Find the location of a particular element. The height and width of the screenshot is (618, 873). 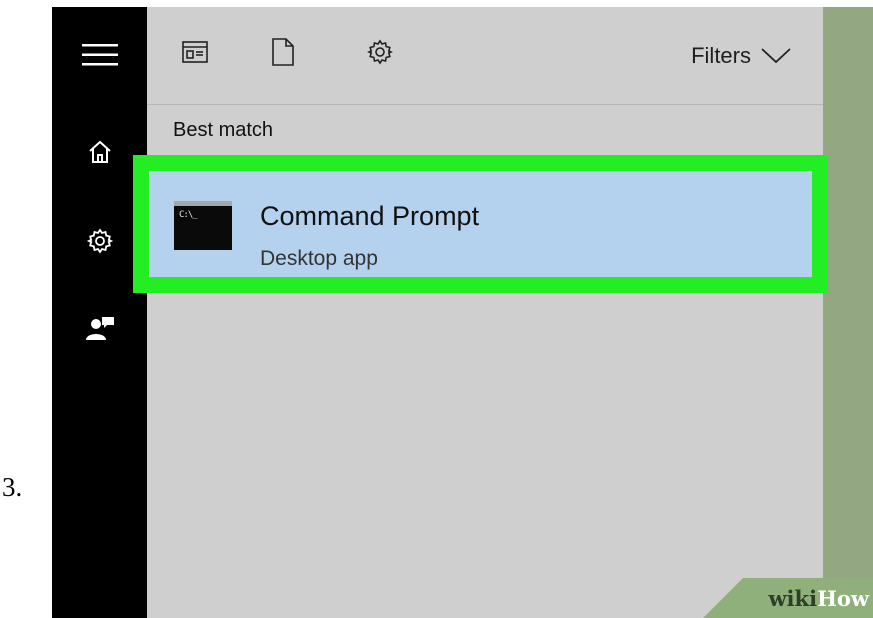

feedback-button is located at coordinates (99, 331).